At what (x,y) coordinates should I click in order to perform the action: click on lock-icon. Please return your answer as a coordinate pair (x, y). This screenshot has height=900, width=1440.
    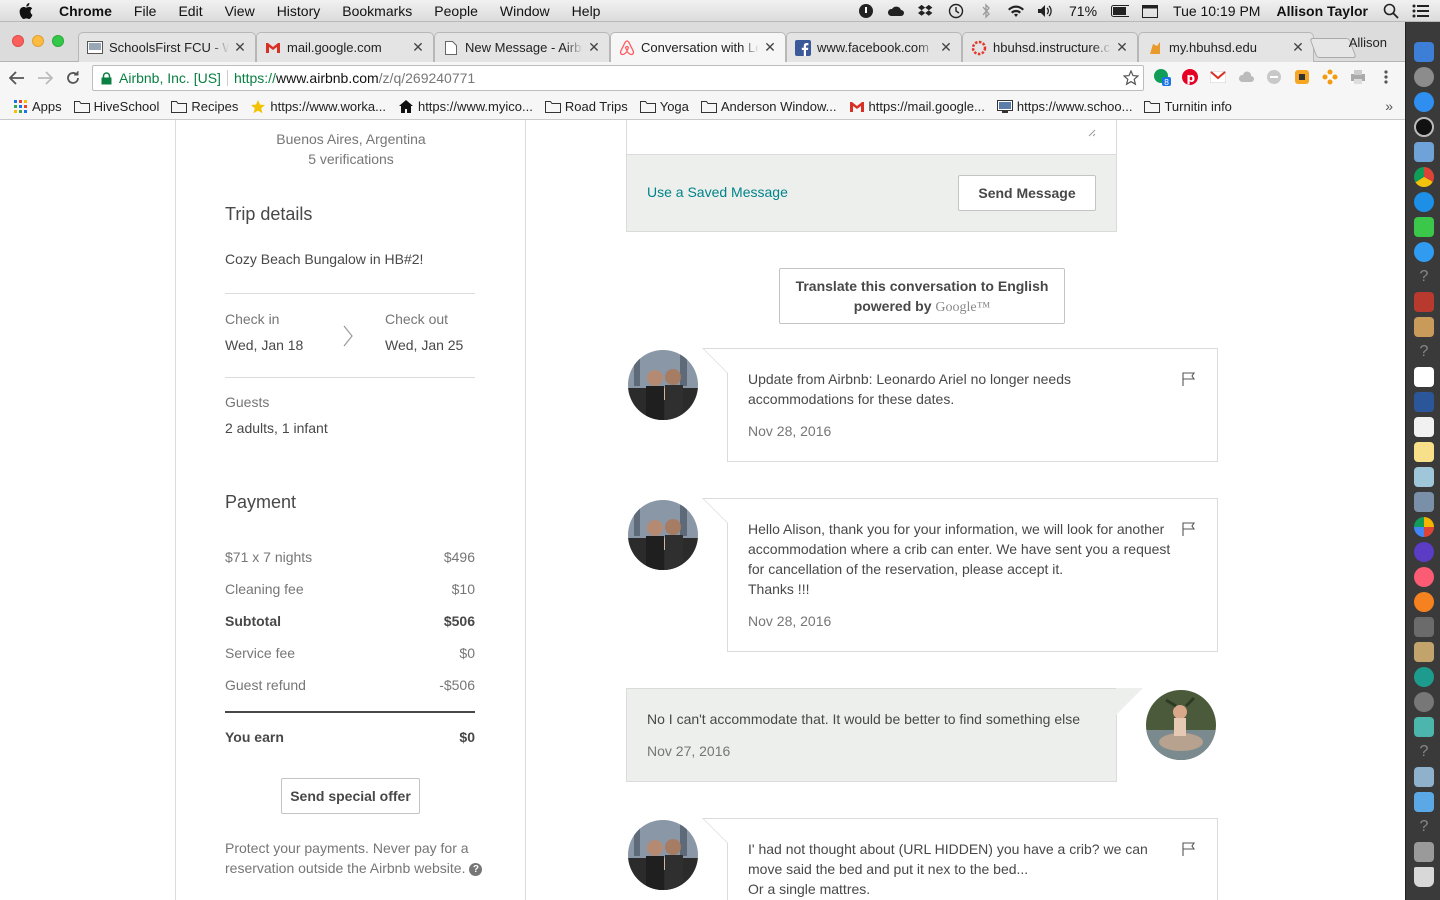
    Looking at the image, I should click on (108, 78).